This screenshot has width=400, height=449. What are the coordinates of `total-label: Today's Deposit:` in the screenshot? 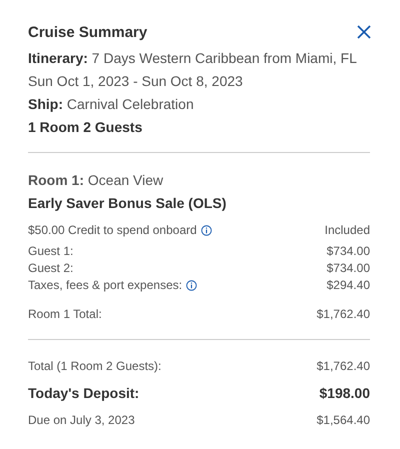 It's located at (84, 393).